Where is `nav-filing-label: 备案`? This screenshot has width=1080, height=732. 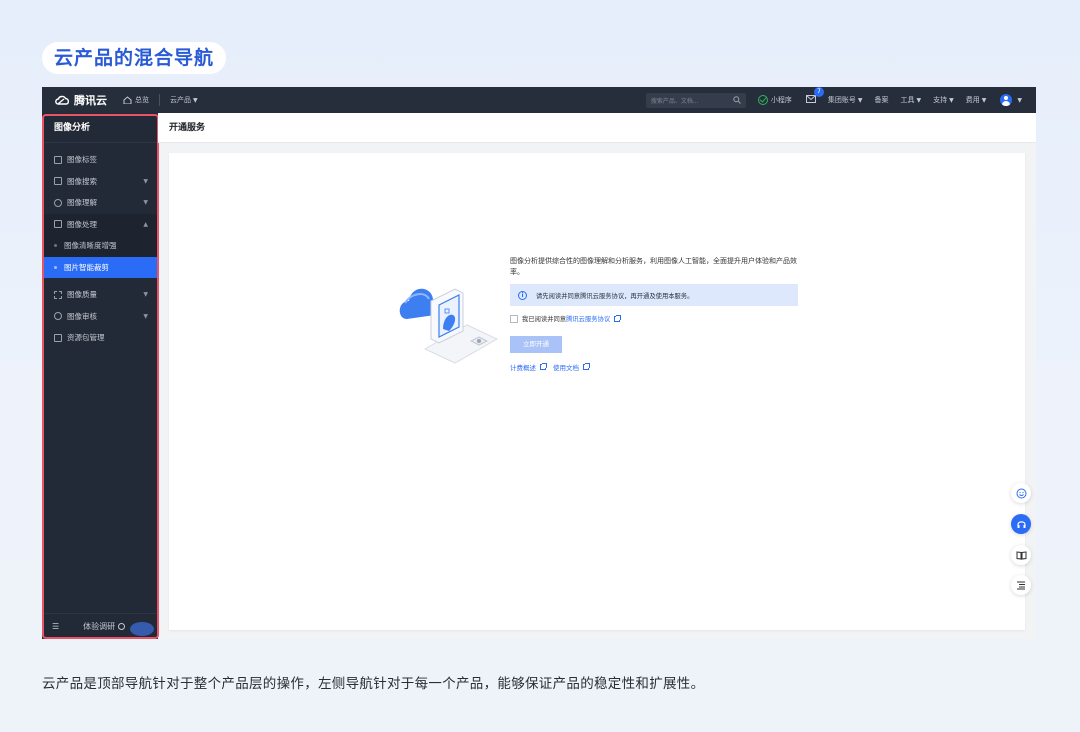 nav-filing-label: 备案 is located at coordinates (881, 100).